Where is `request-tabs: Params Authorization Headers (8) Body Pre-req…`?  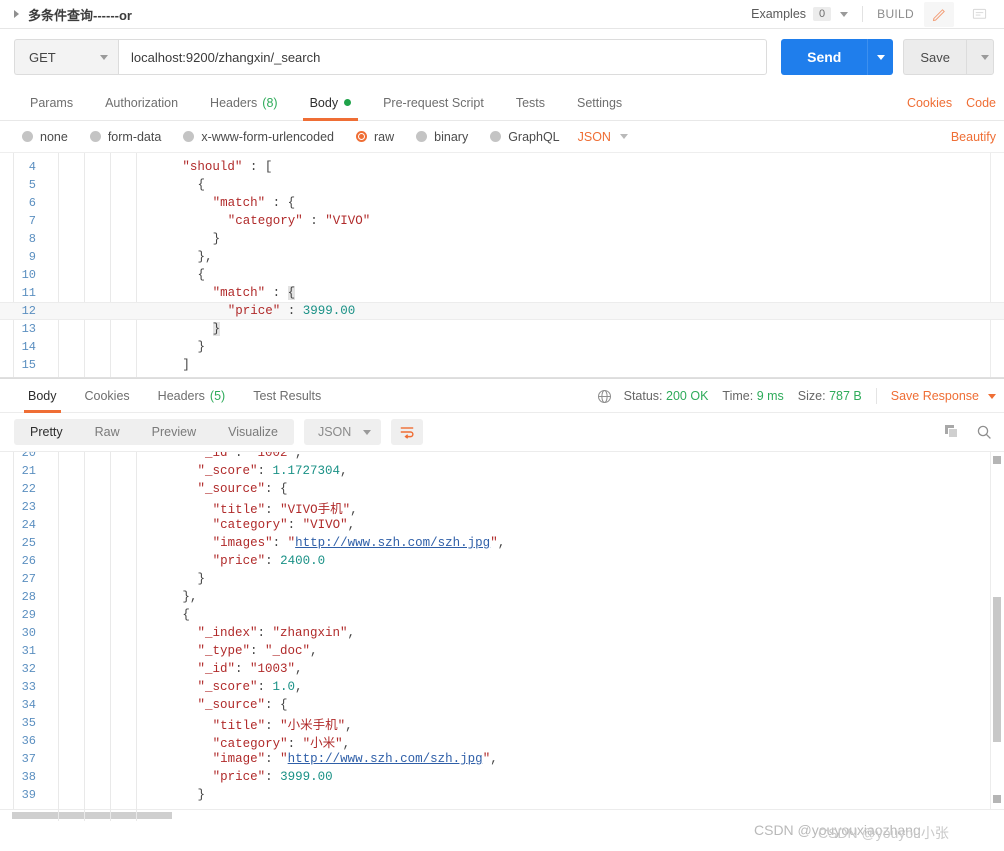
request-tabs: Params Authorization Headers (8) Body Pre-req… is located at coordinates (502, 103).